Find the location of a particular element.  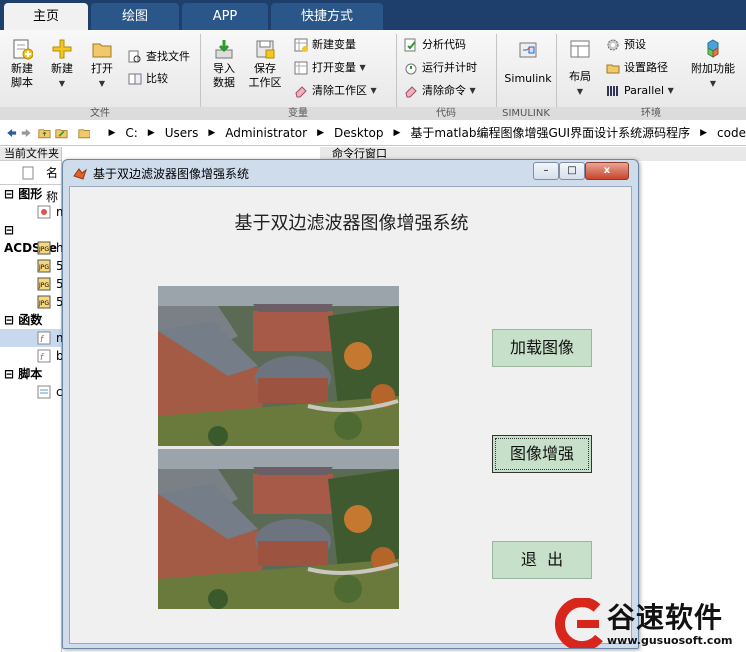

tab-shortcuts: 快捷方式 is located at coordinates (327, 16).